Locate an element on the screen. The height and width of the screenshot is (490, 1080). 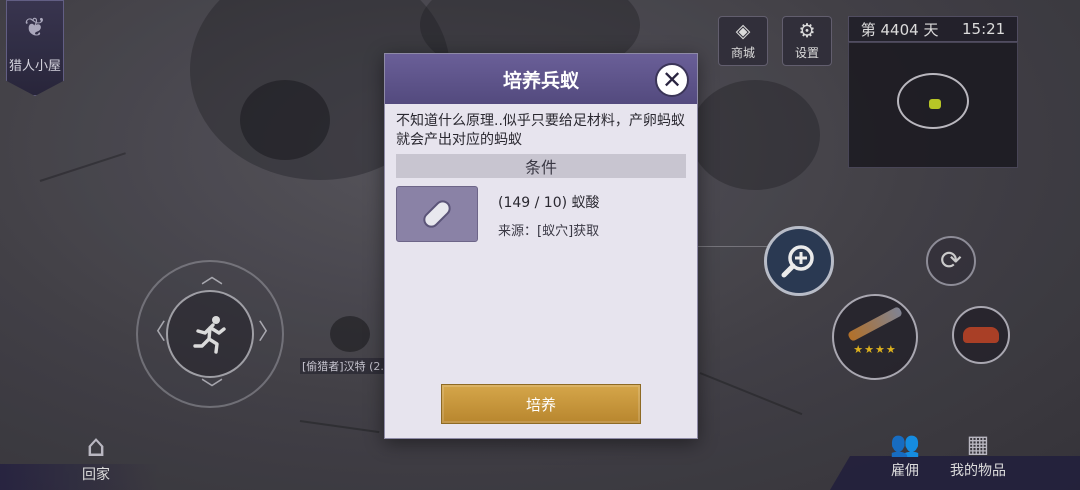
requirement-source: 来源：[蚁穴]获取 is located at coordinates (549, 231).